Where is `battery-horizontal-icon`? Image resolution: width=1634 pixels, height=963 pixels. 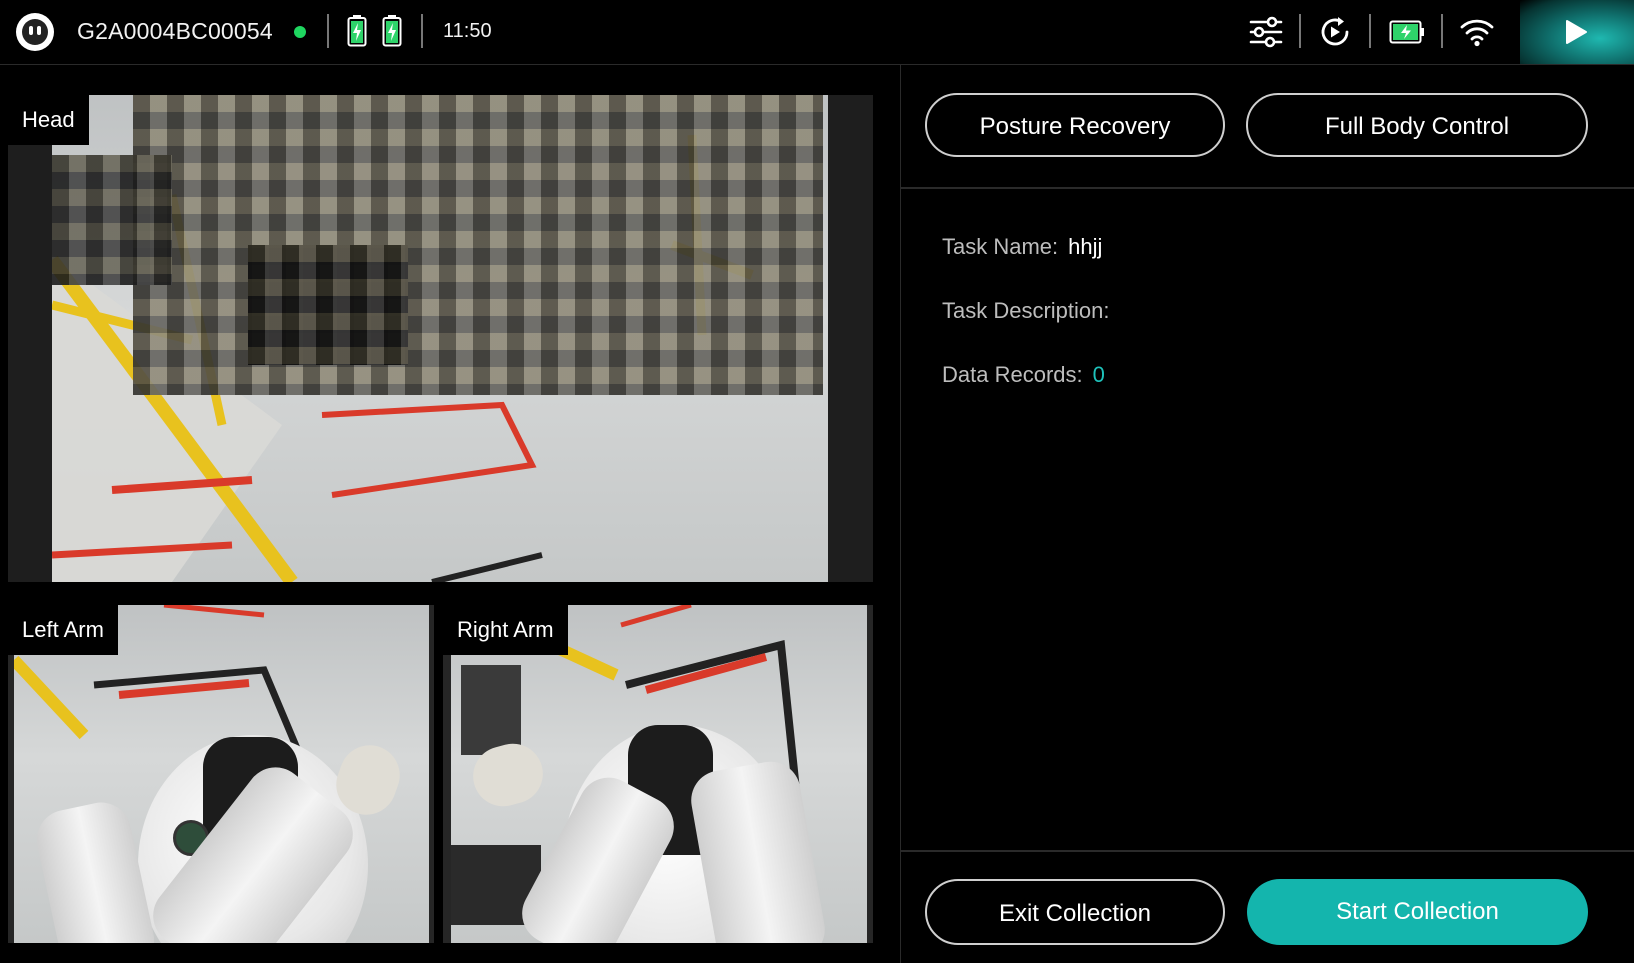 battery-horizontal-icon is located at coordinates (1406, 32).